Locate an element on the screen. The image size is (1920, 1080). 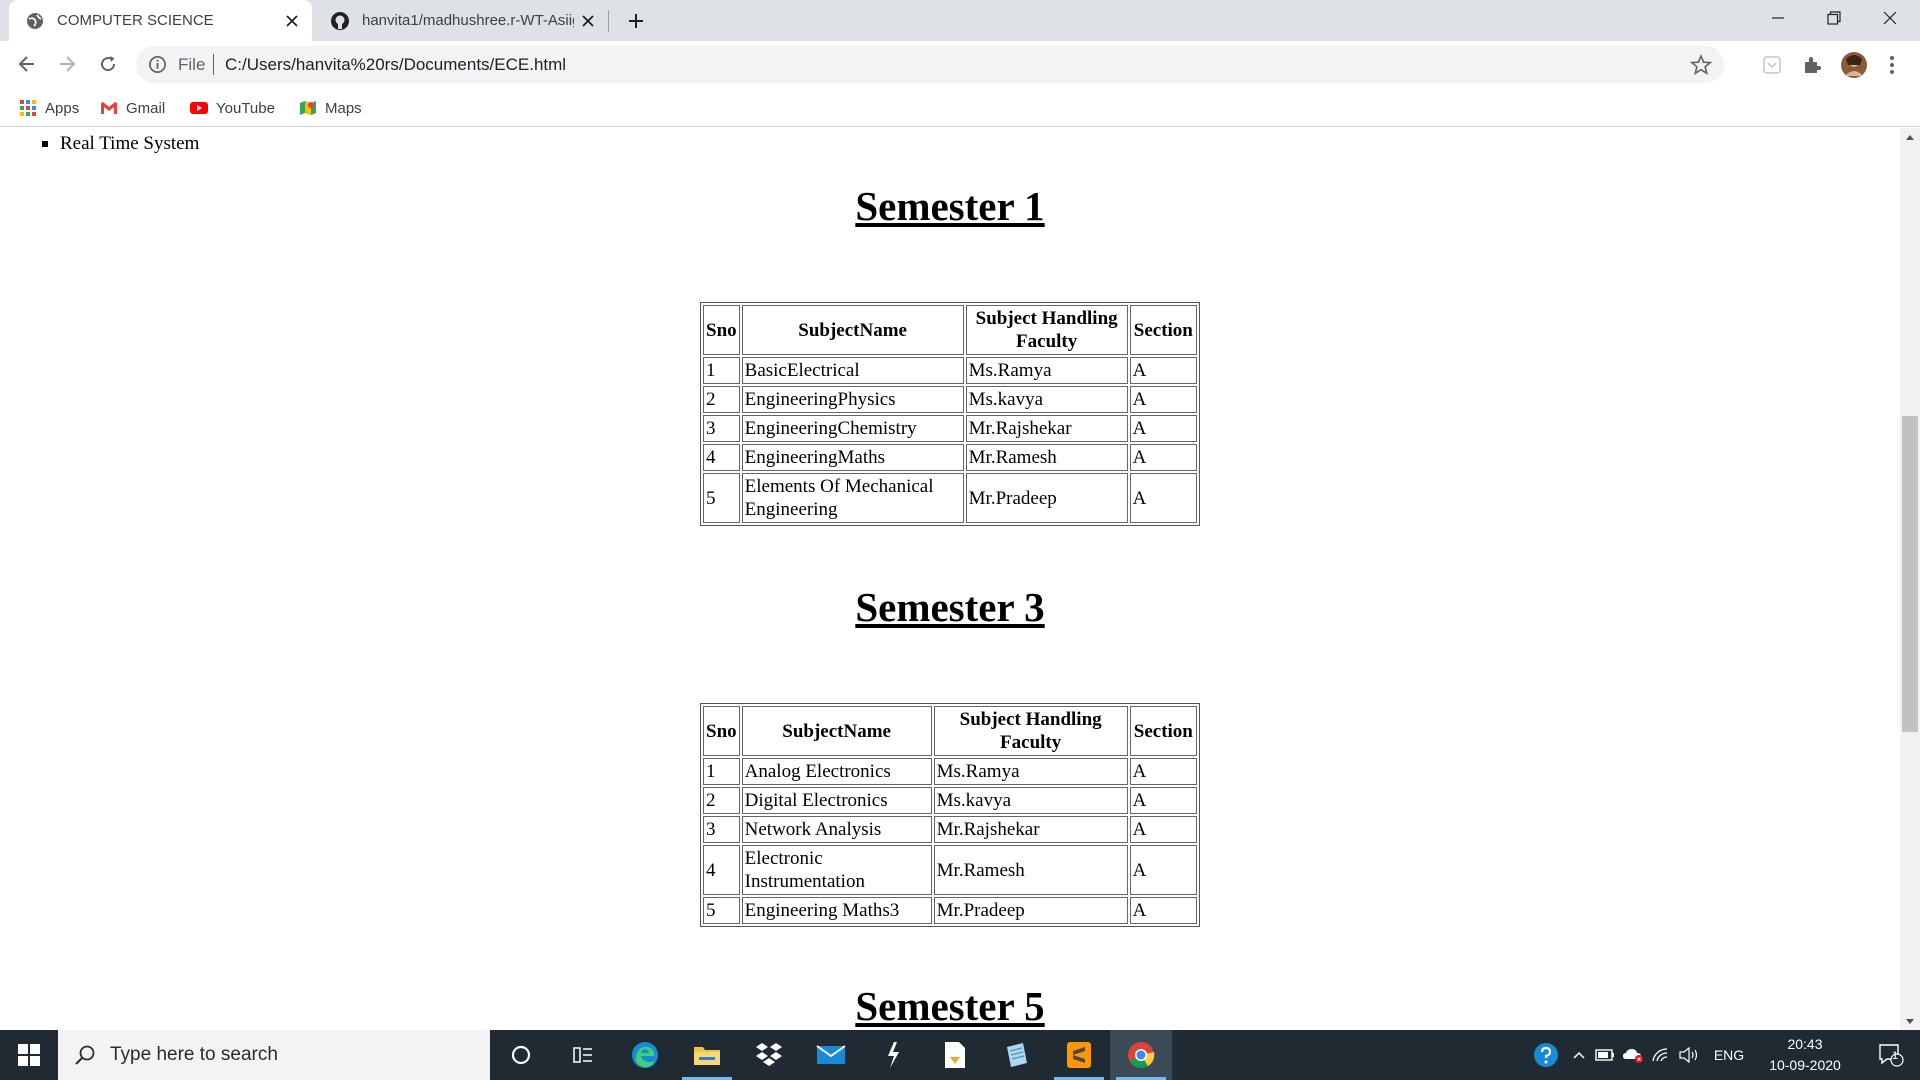
url-text: C:/Users/hanvita%20rs/Documents/ECE.html is located at coordinates (395, 65).